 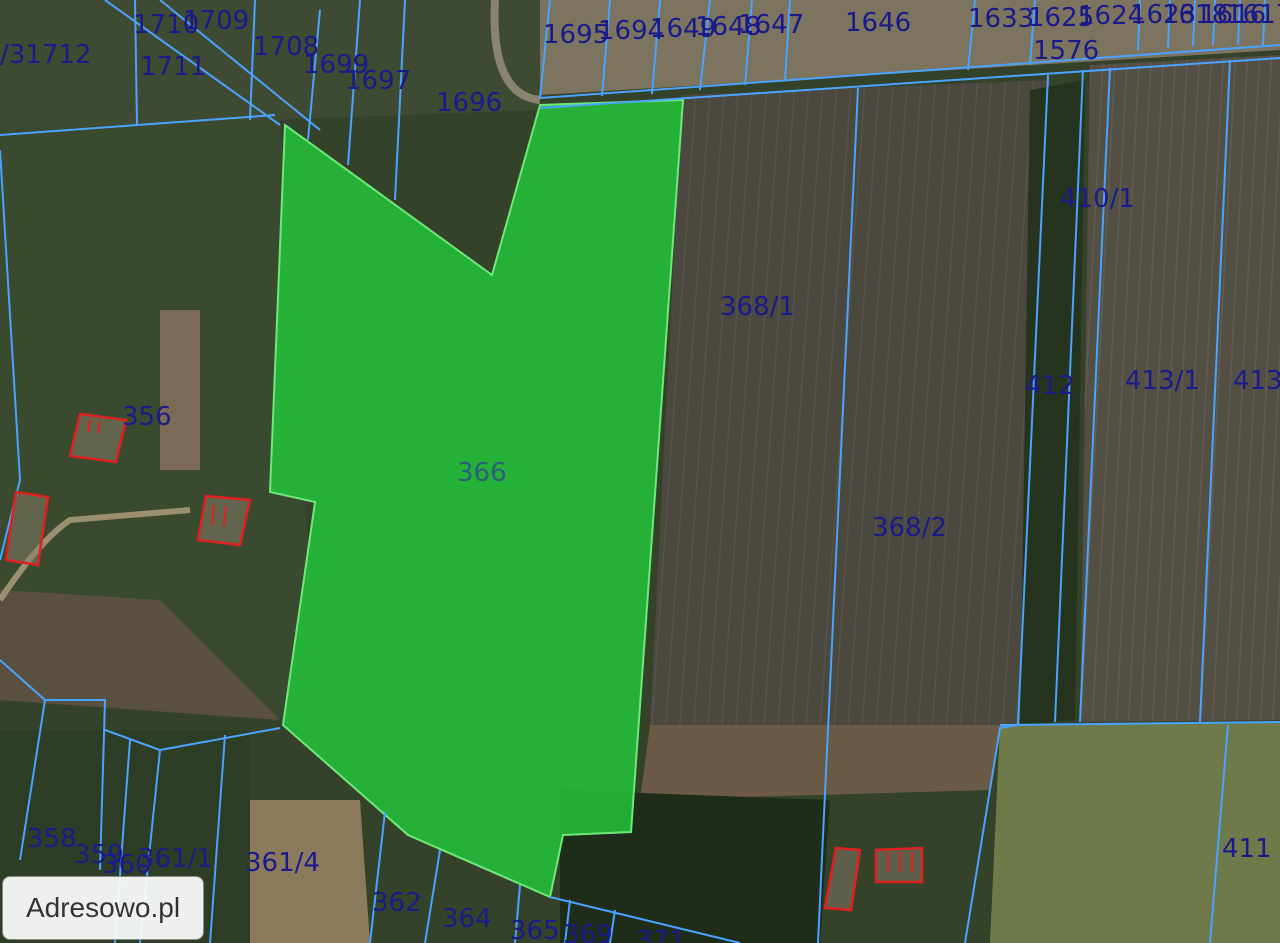 I want to click on parcel-label: 412, so click(x=1050, y=386).